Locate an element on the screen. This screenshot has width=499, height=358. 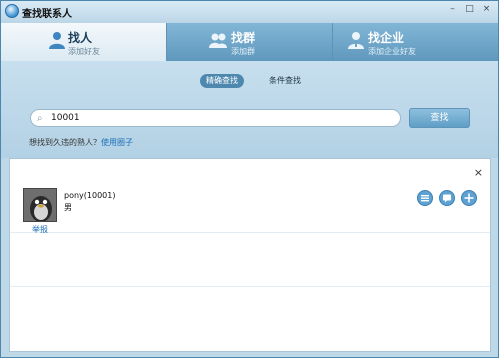
condition-search-toggle: 条件查找 is located at coordinates (285, 81).